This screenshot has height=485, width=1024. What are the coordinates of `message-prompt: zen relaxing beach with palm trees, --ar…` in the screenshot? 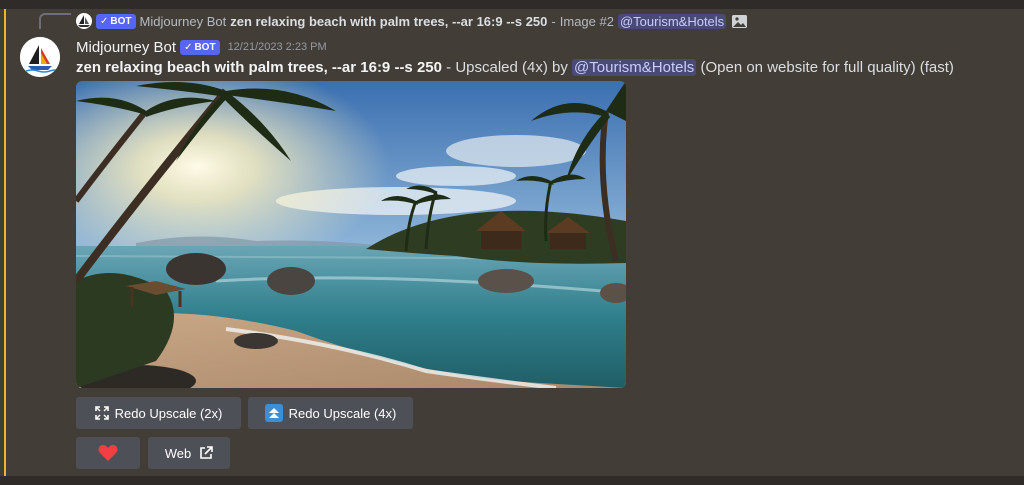 It's located at (259, 67).